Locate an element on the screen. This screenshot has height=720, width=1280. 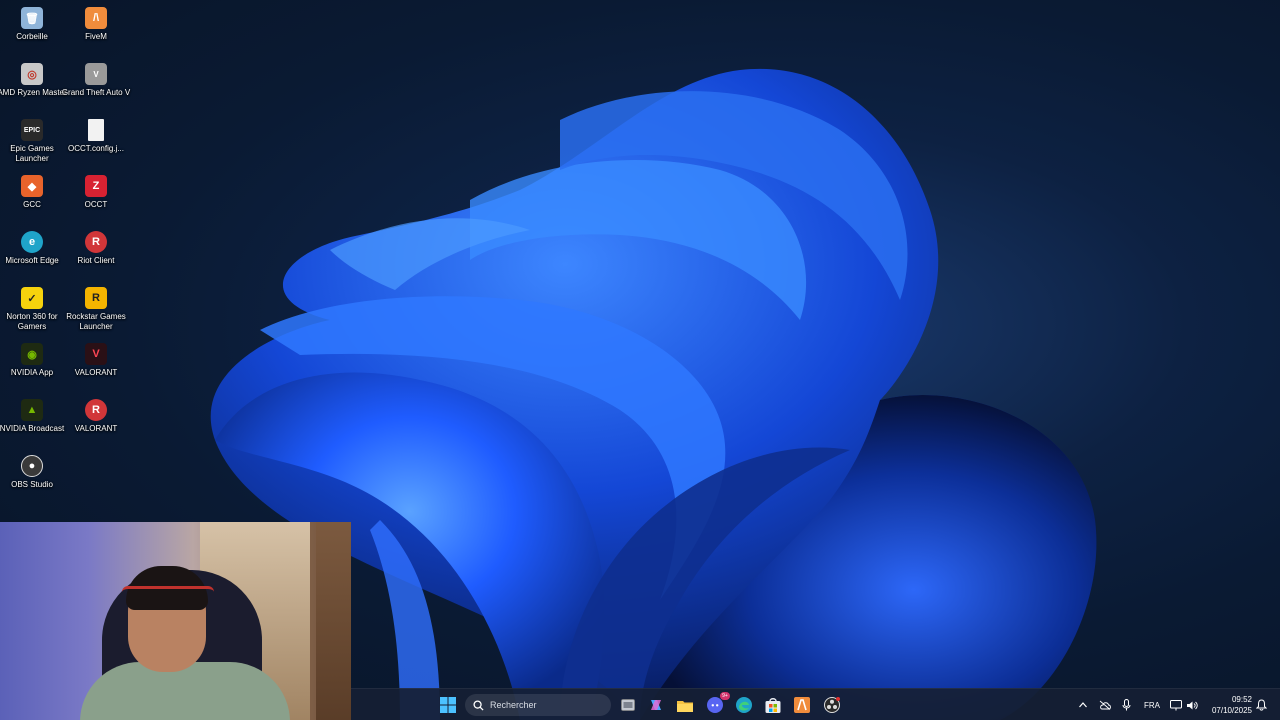
desktop-icon-nvidia-app: ◉ NVIDIA App is located at coordinates (32, 367).